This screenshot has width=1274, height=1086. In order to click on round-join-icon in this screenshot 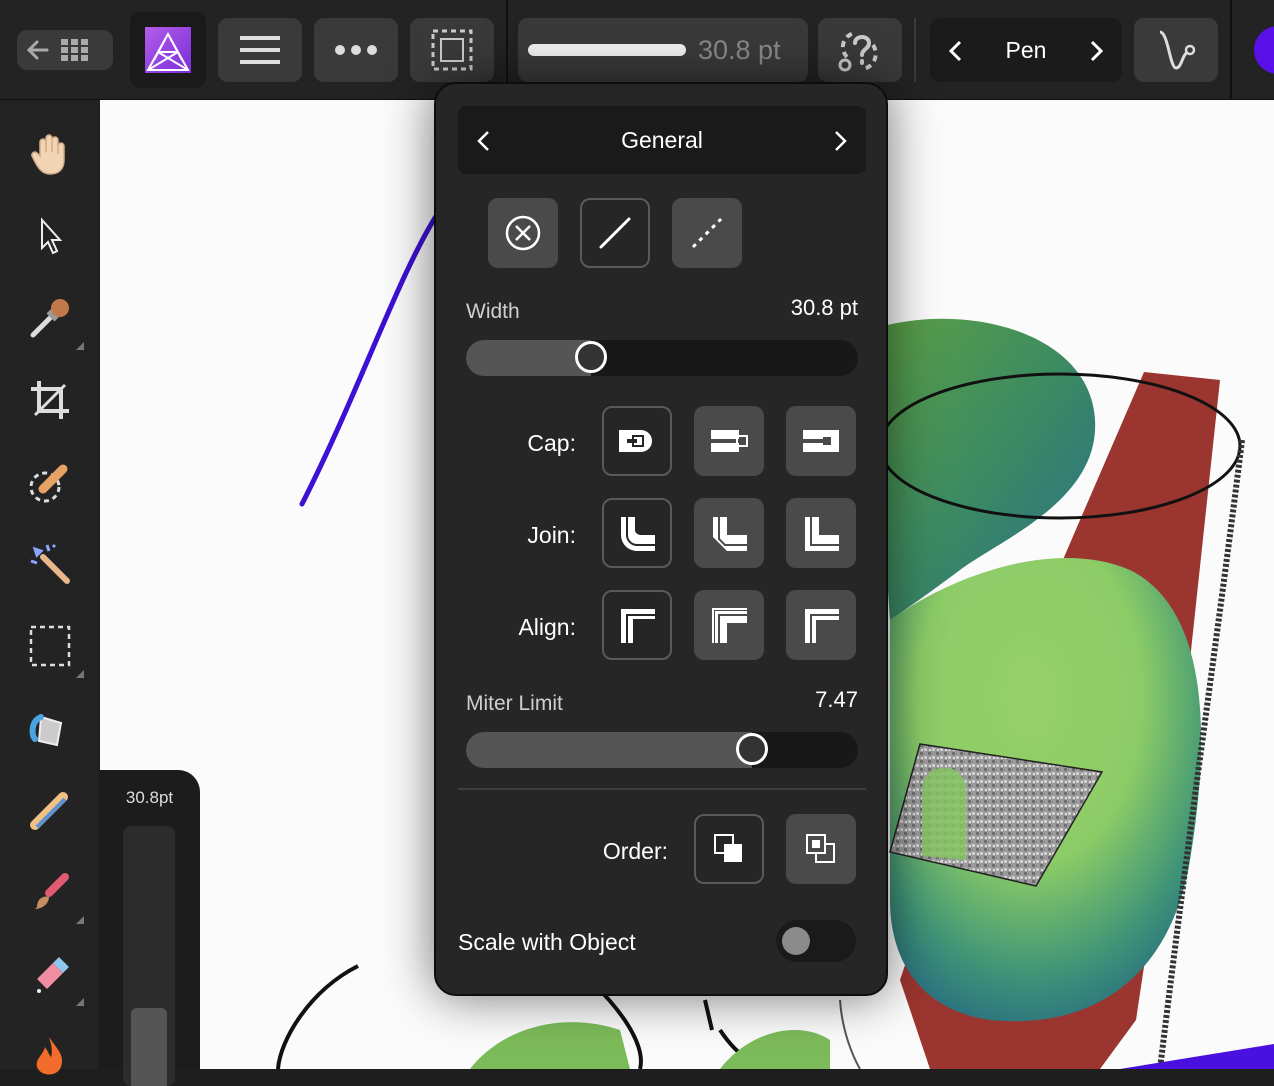, I will do `click(638, 534)`.